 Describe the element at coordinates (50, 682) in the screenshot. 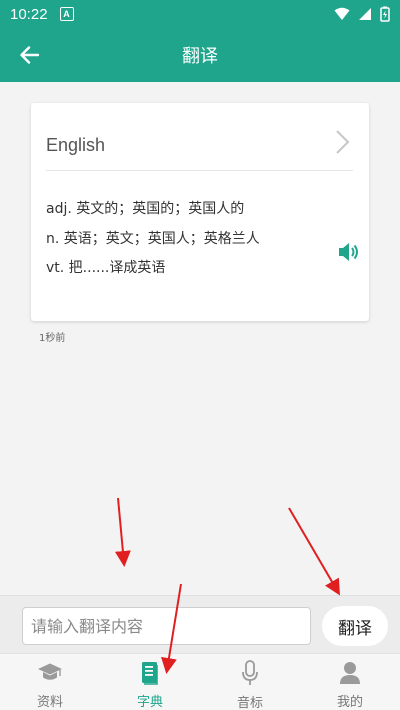

I see `nav-item-resources: 资料` at that location.